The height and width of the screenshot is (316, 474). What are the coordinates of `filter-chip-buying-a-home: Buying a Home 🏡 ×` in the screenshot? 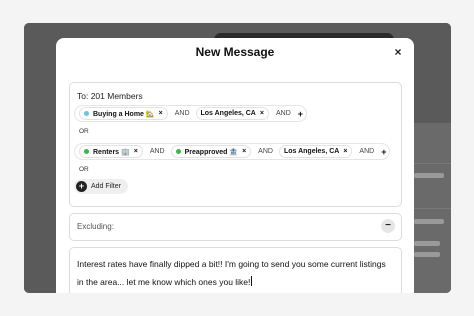 It's located at (123, 113).